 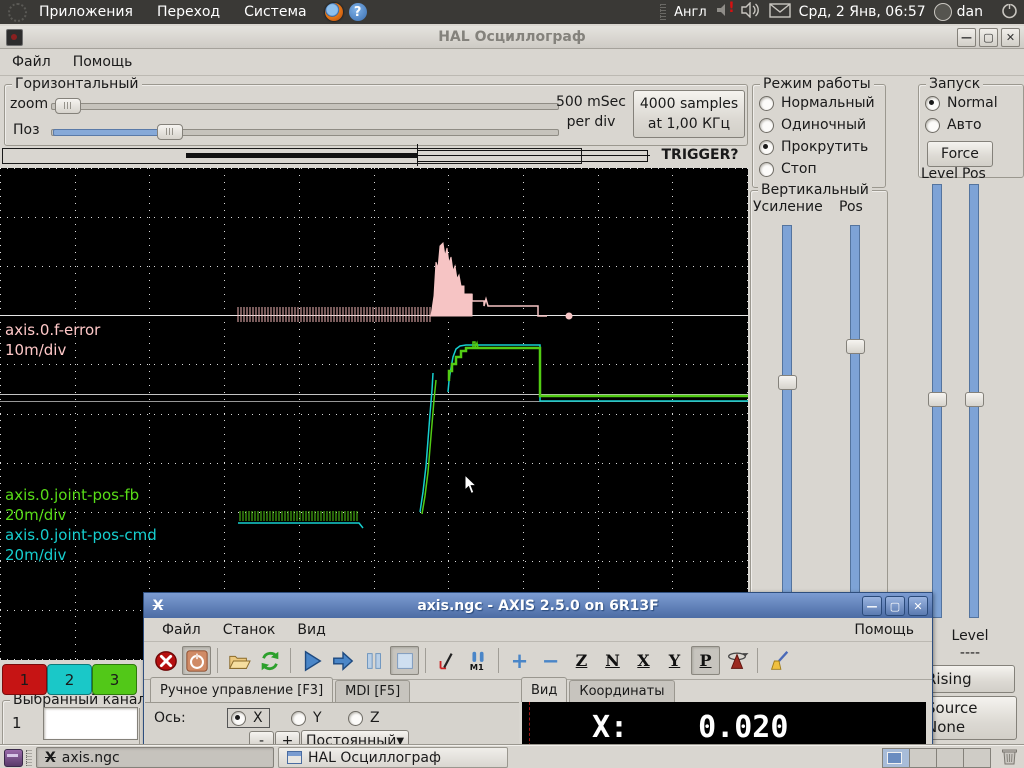 What do you see at coordinates (812, 125) in the screenshot?
I see `run-mode-single: Одиночный` at bounding box center [812, 125].